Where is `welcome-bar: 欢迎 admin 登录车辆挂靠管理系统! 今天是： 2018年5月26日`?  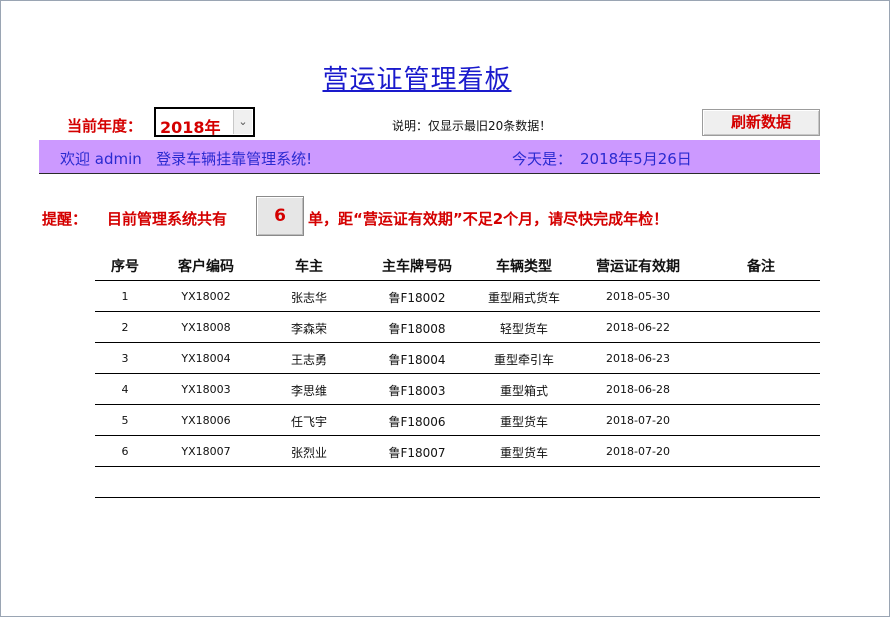 welcome-bar: 欢迎 admin 登录车辆挂靠管理系统! 今天是： 2018年5月26日 is located at coordinates (429, 157).